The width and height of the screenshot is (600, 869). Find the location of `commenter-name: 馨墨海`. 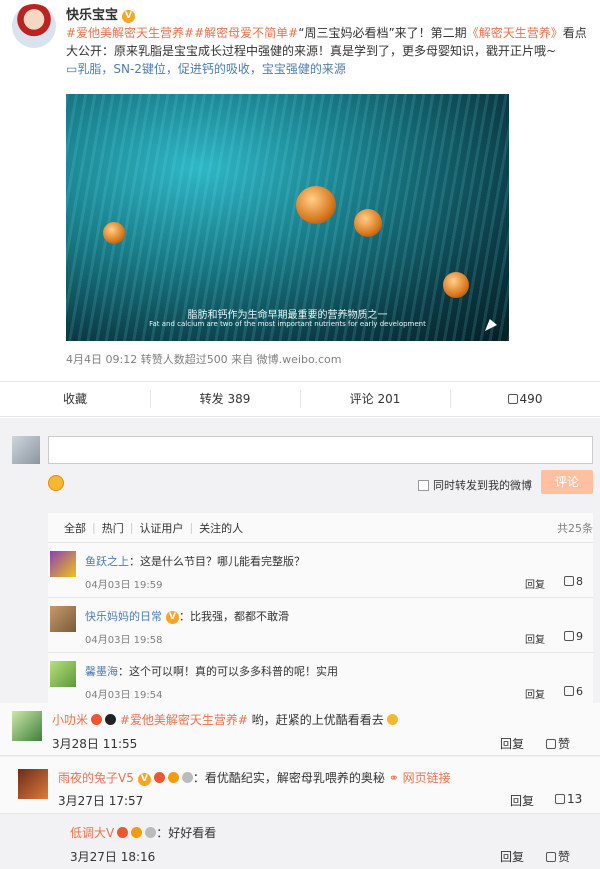

commenter-name: 馨墨海 is located at coordinates (101, 671).